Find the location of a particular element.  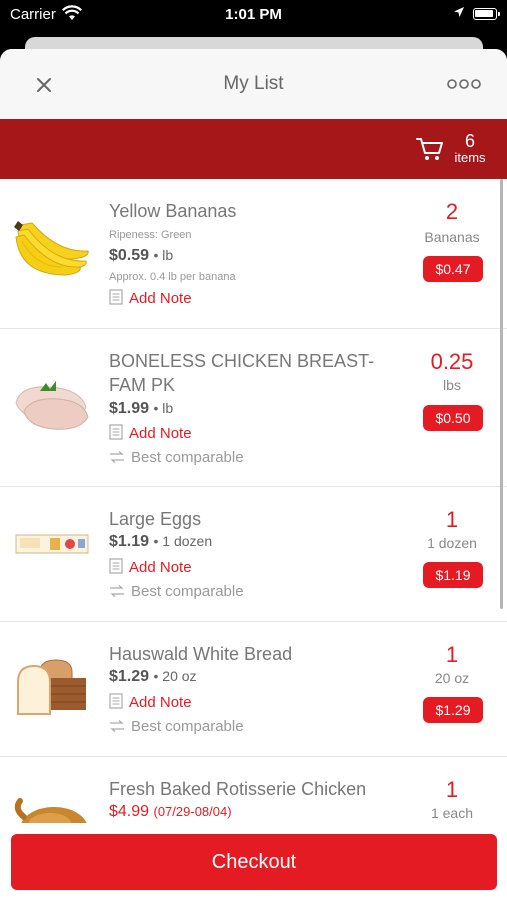

item-price: $1.99 • lb is located at coordinates (141, 409).